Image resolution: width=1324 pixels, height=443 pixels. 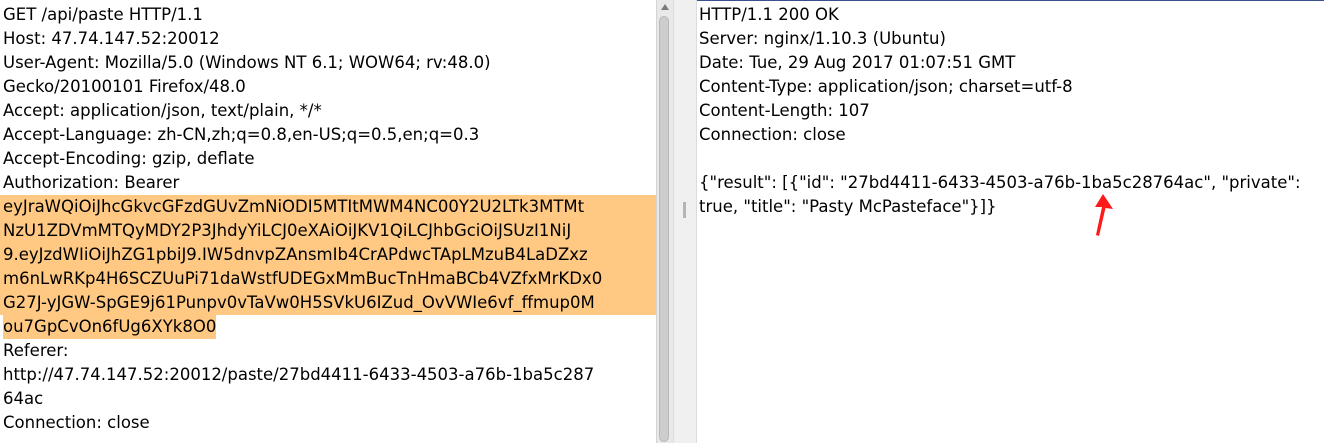 I want to click on scroll-up-arrow-icon, so click(x=665, y=7).